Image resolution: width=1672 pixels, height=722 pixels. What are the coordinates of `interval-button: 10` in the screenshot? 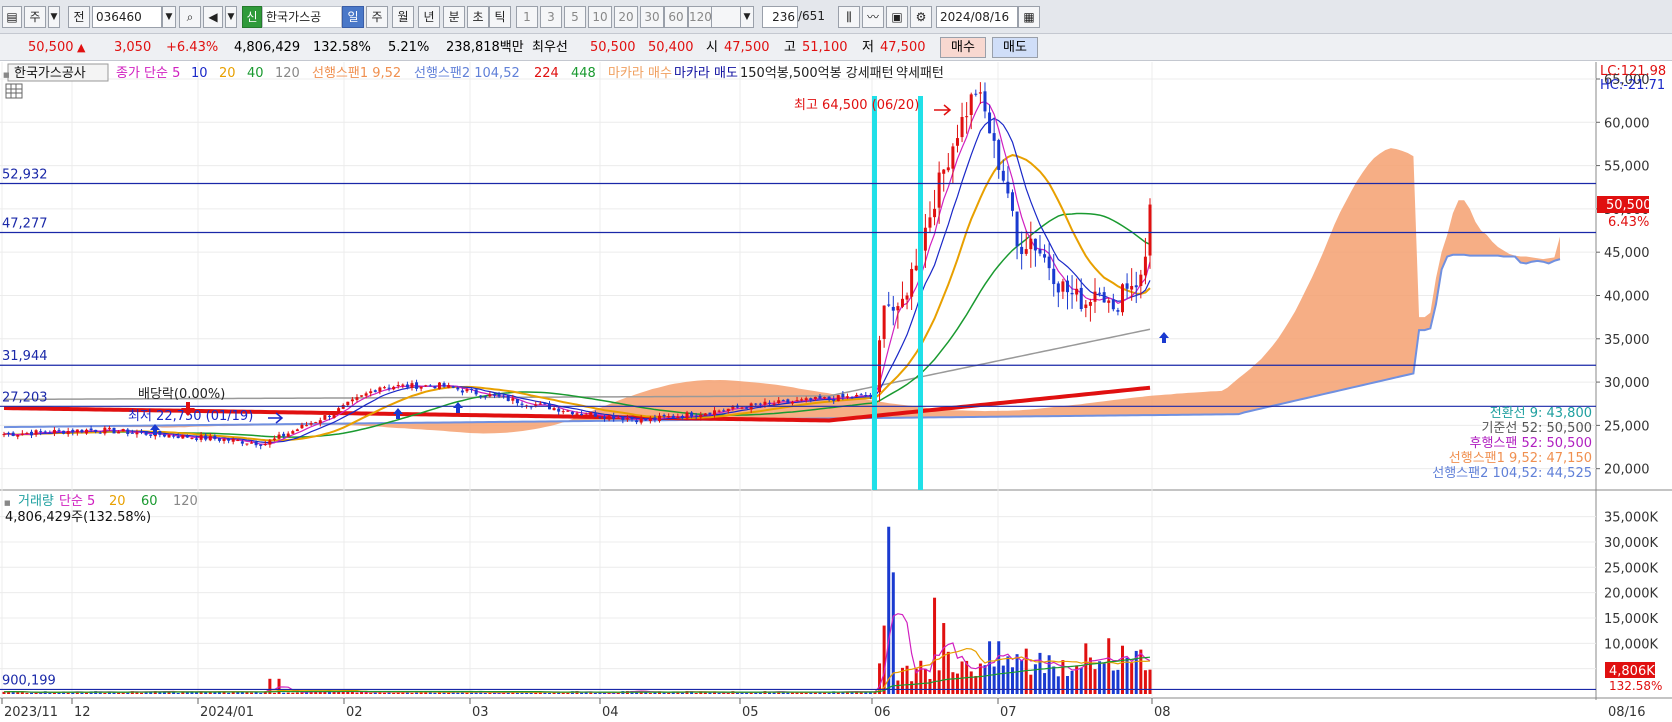 It's located at (600, 17).